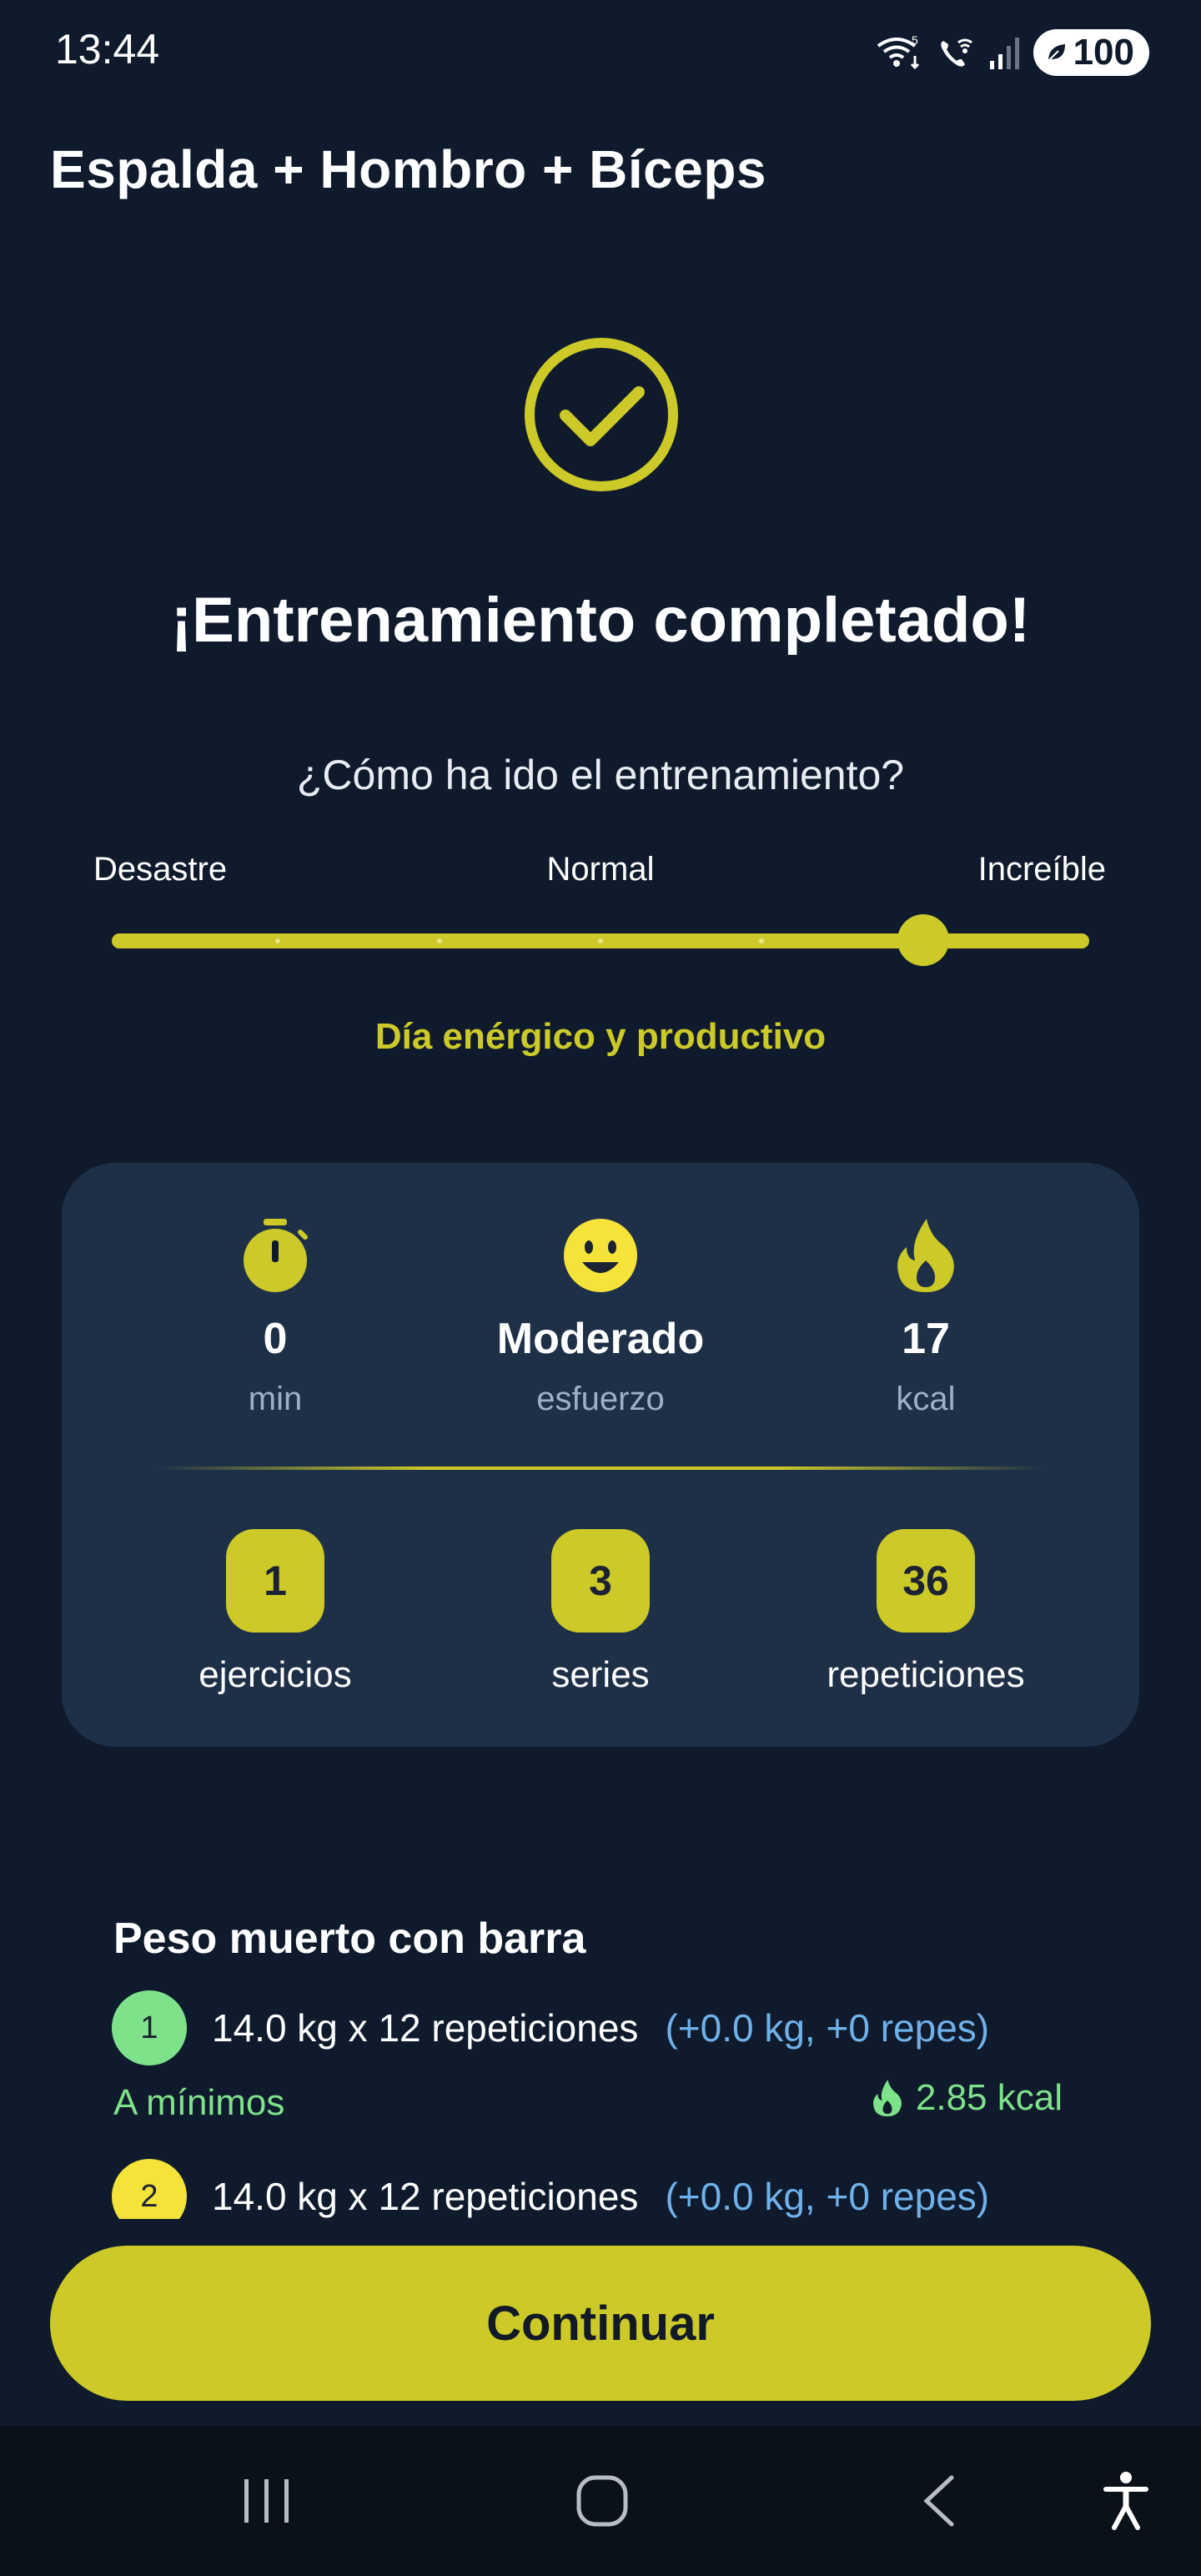 This screenshot has width=1201, height=2576. I want to click on page-title: Espalda + Hombro + Bíceps, so click(408, 169).